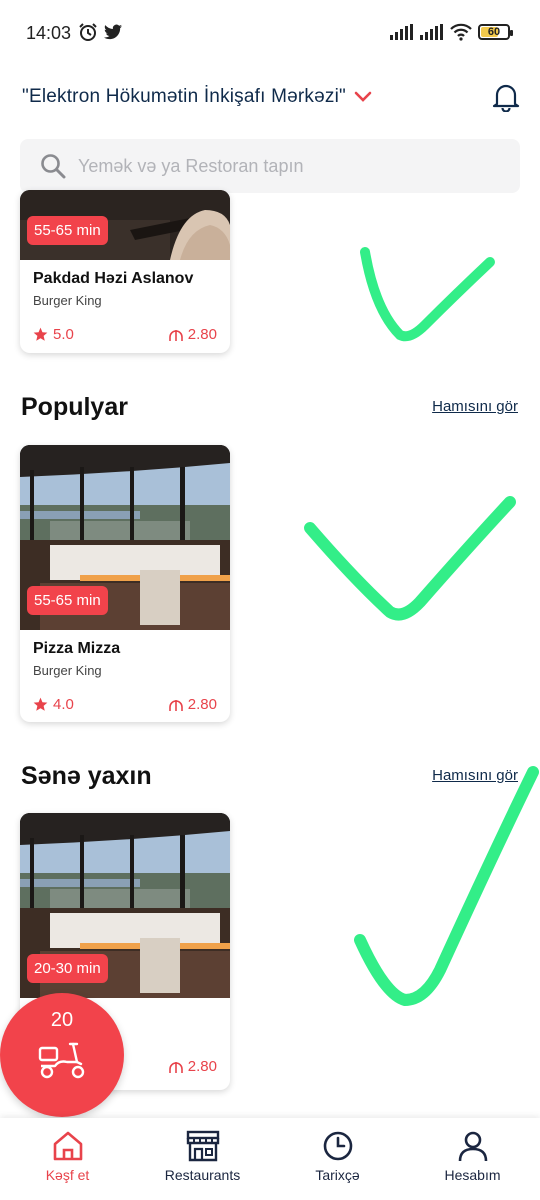 This screenshot has width=540, height=1200. I want to click on status-system-icons: 60, so click(451, 32).